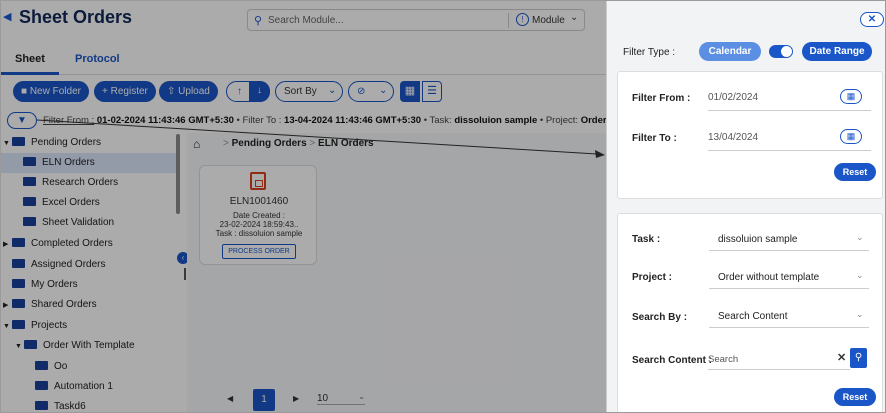 This screenshot has width=886, height=413. What do you see at coordinates (660, 317) in the screenshot?
I see `search-by-label: Search By :` at bounding box center [660, 317].